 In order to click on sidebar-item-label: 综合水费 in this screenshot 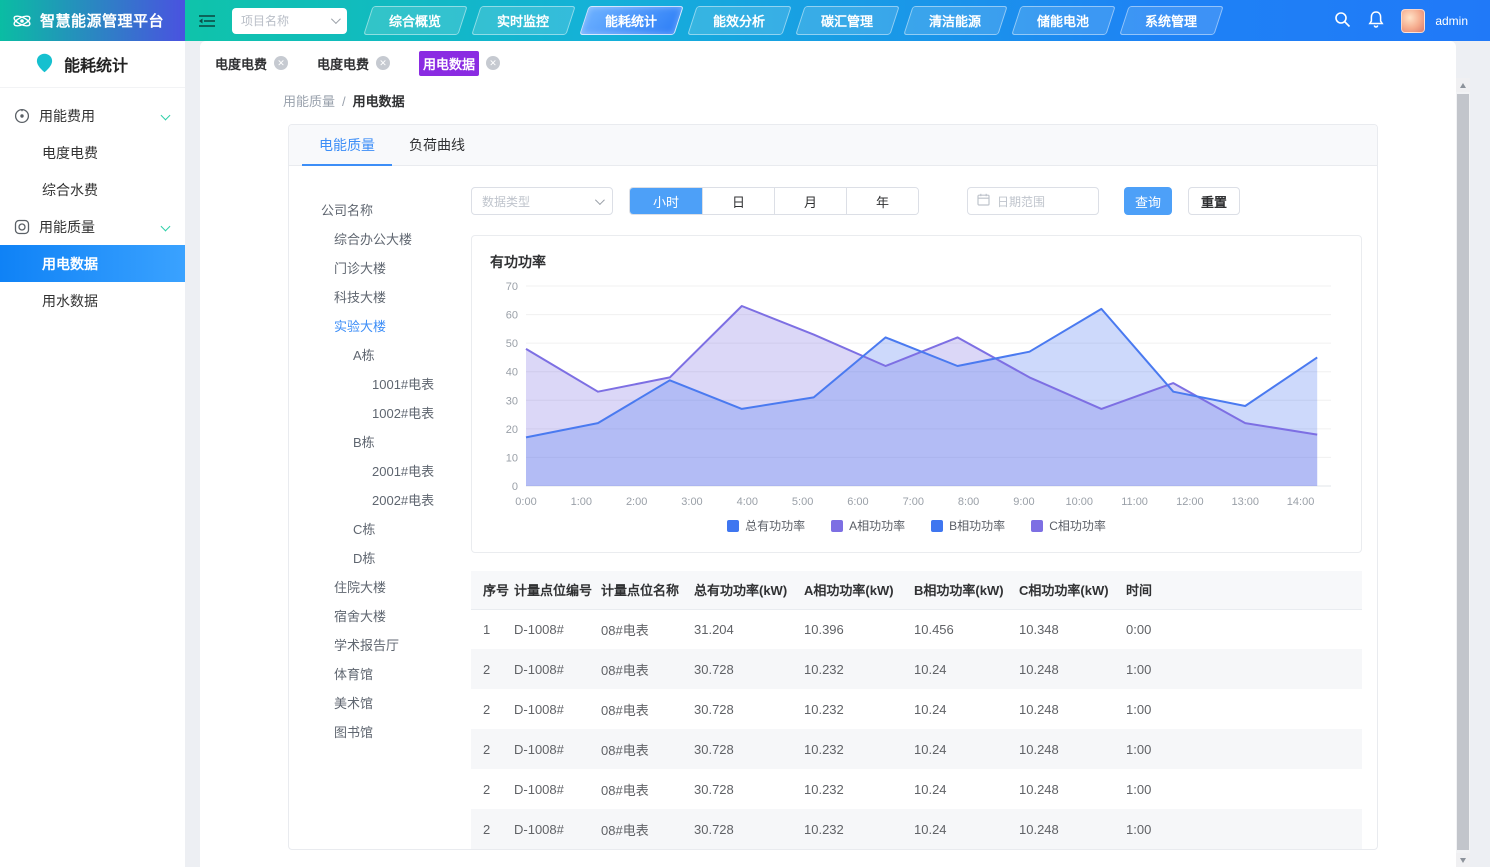, I will do `click(70, 189)`.